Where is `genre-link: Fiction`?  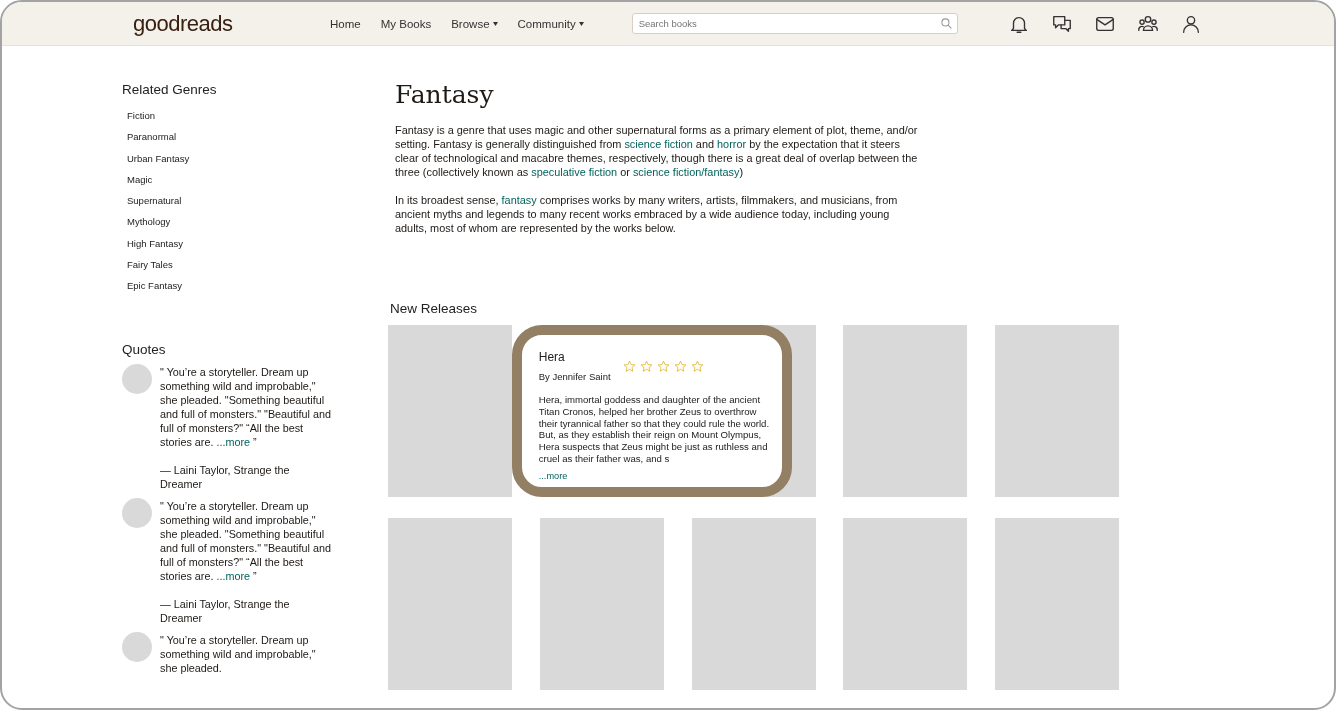 genre-link: Fiction is located at coordinates (141, 116).